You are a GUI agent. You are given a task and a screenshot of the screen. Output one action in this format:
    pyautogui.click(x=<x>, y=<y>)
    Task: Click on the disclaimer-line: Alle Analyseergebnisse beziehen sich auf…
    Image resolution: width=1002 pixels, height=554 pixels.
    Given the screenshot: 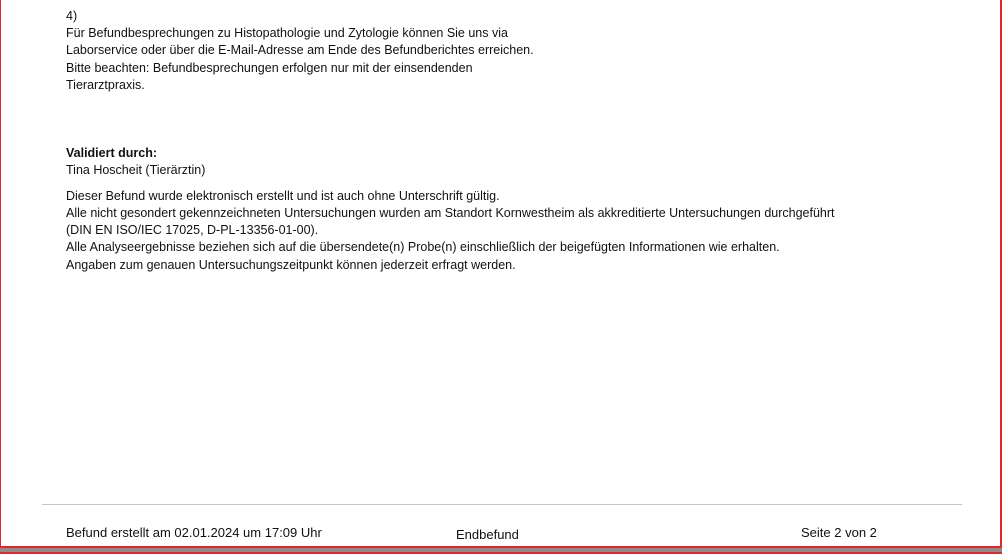 What is the action you would take?
    pyautogui.click(x=423, y=247)
    